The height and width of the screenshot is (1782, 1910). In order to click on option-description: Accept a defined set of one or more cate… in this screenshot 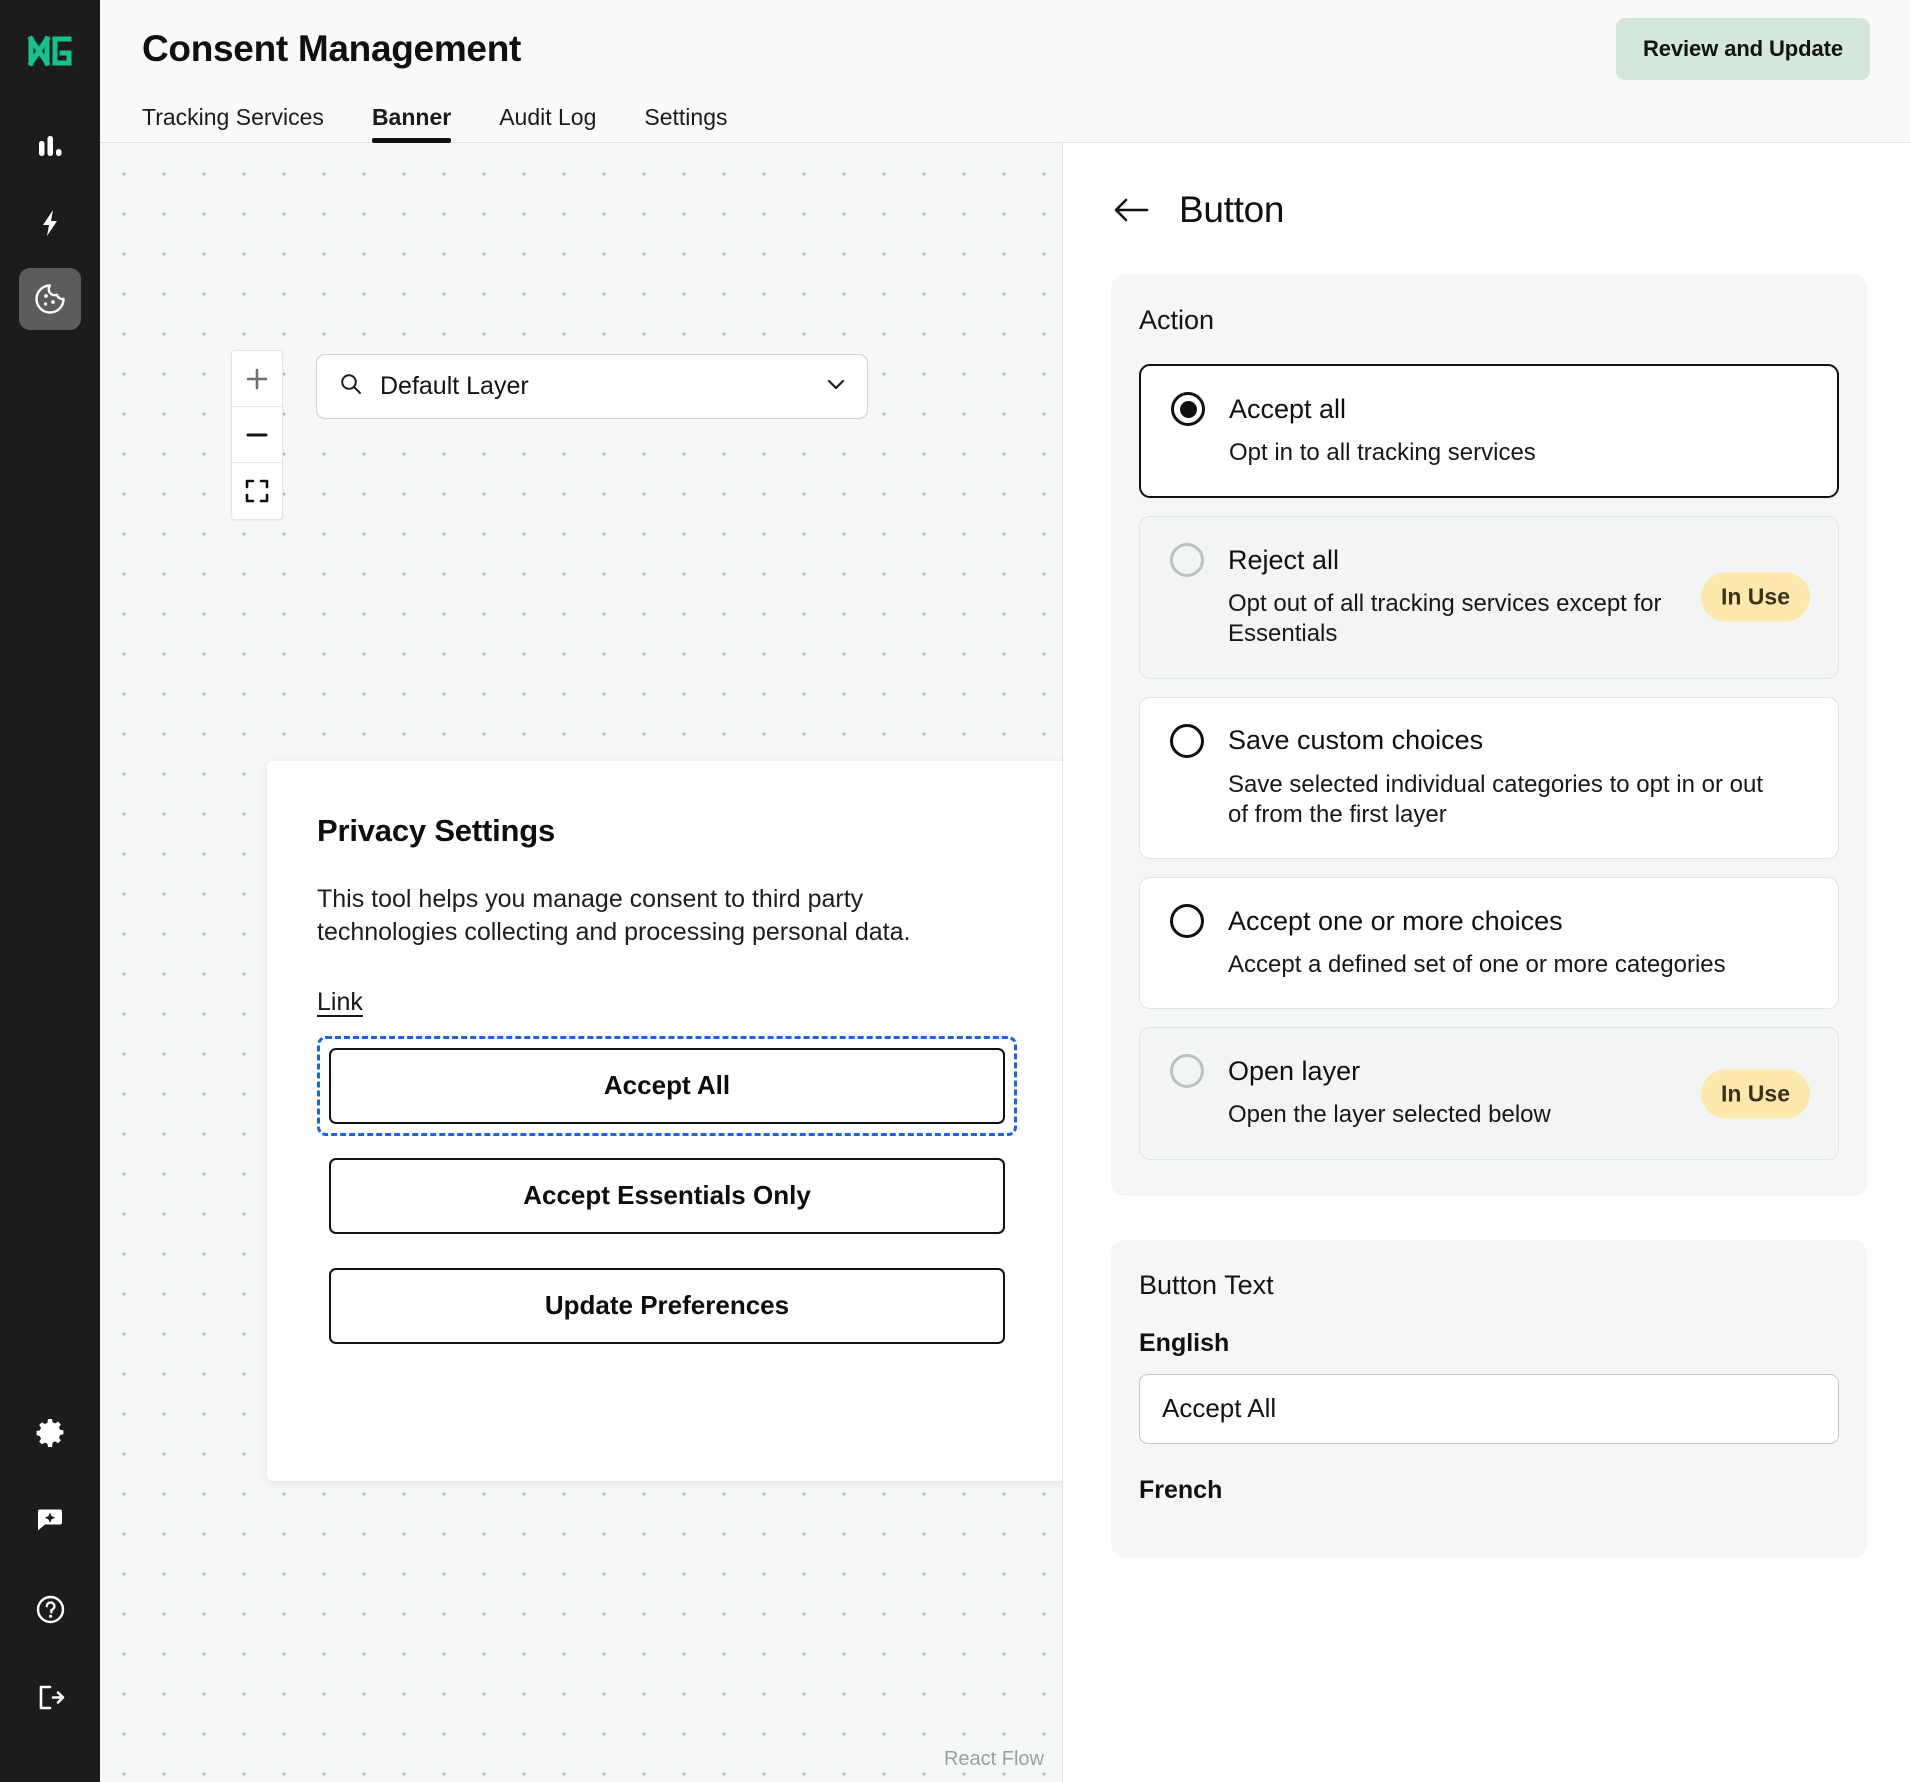, I will do `click(1477, 965)`.